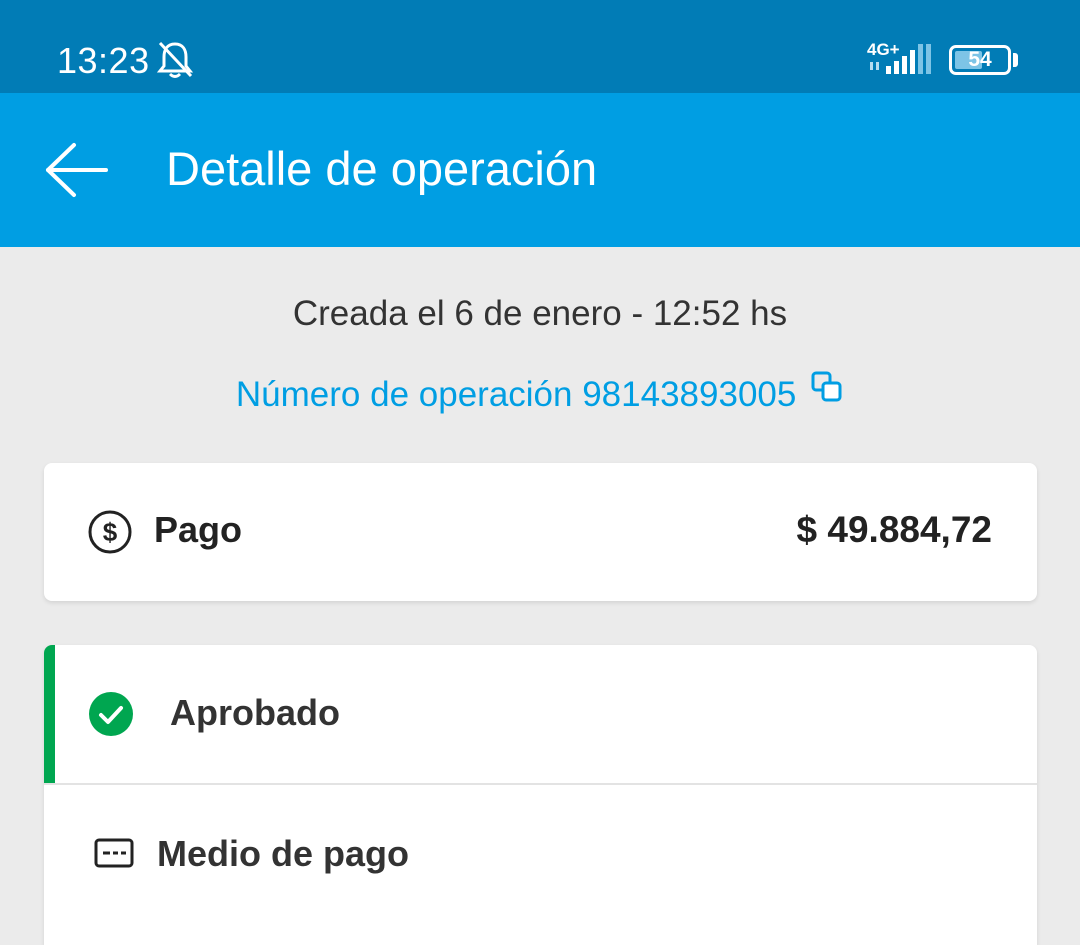 Image resolution: width=1080 pixels, height=945 pixels. Describe the element at coordinates (540, 784) in the screenshot. I see `divider` at that location.